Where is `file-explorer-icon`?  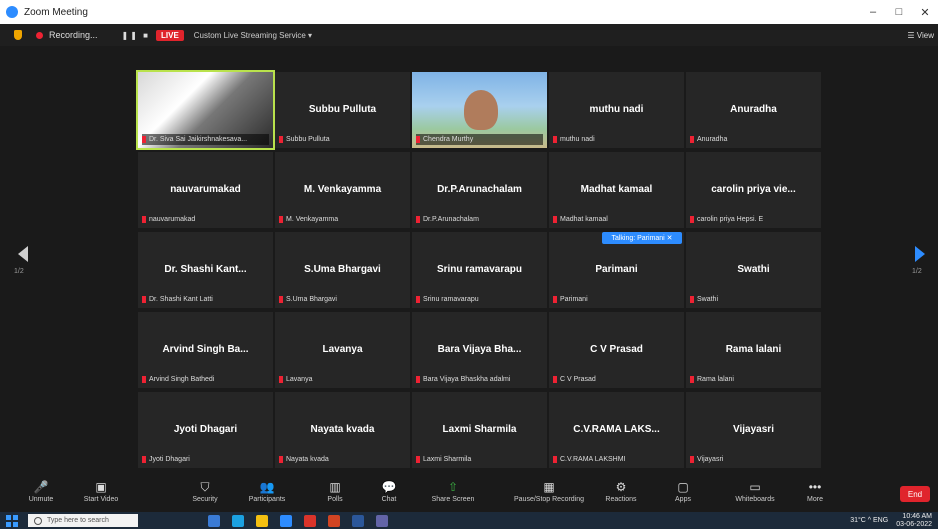
file-explorer-icon is located at coordinates (262, 520).